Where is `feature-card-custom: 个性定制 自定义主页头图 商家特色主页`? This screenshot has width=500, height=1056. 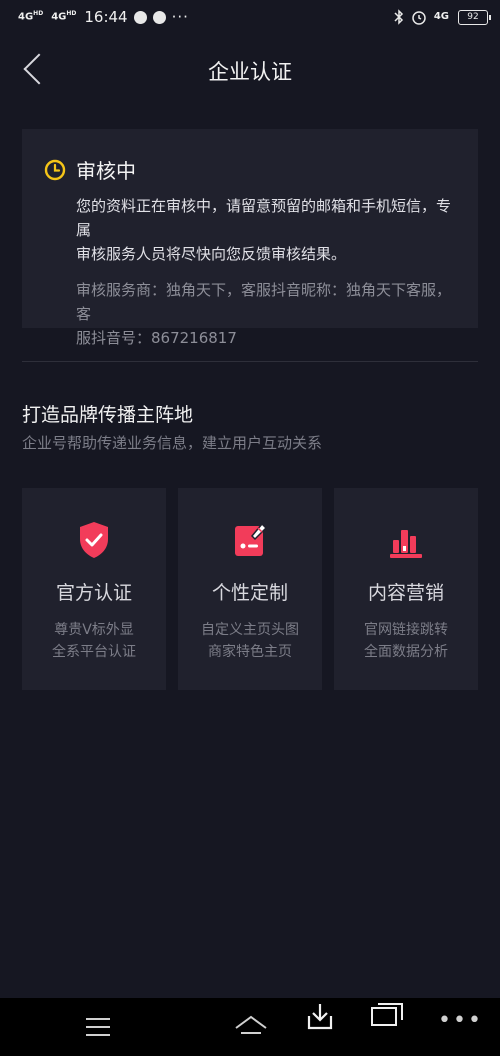 feature-card-custom: 个性定制 自定义主页头图 商家特色主页 is located at coordinates (250, 589).